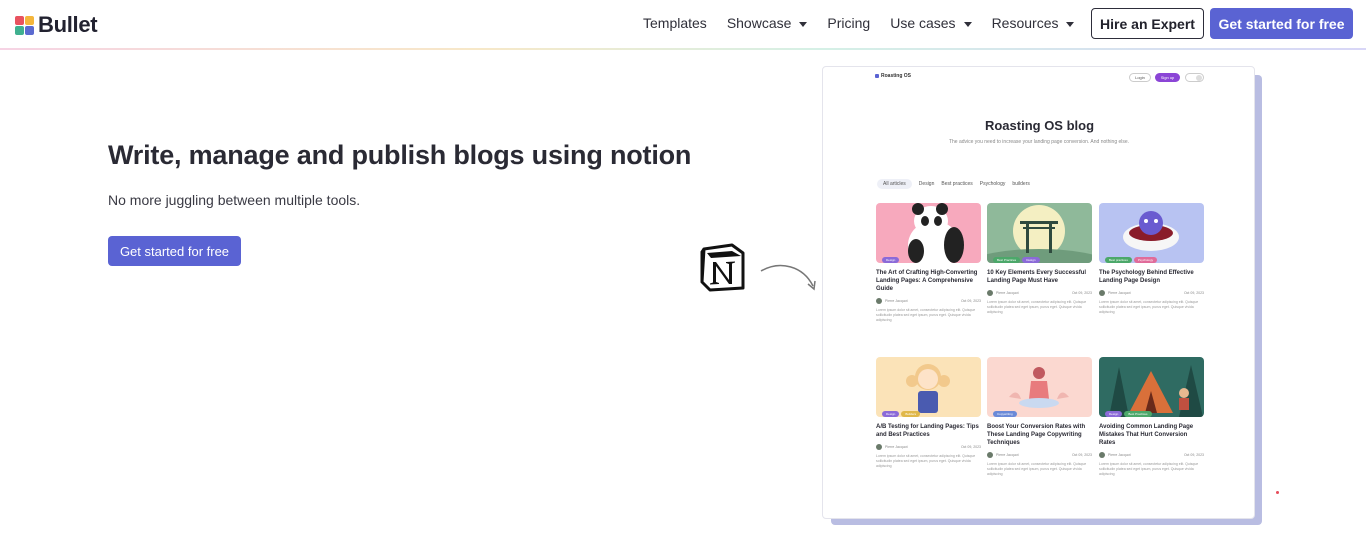  Describe the element at coordinates (1025, 23) in the screenshot. I see `nav-item-label: Resources` at that location.